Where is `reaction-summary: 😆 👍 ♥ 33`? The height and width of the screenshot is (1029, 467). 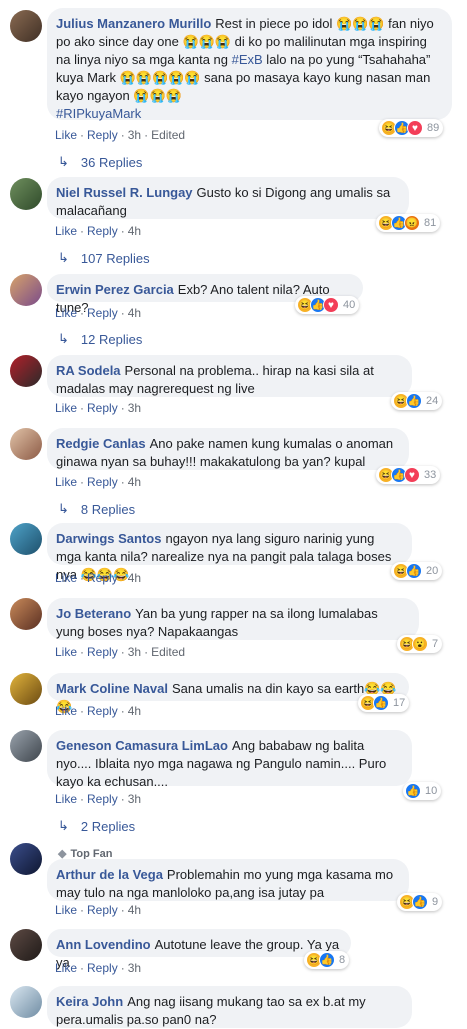 reaction-summary: 😆 👍 ♥ 33 is located at coordinates (408, 475).